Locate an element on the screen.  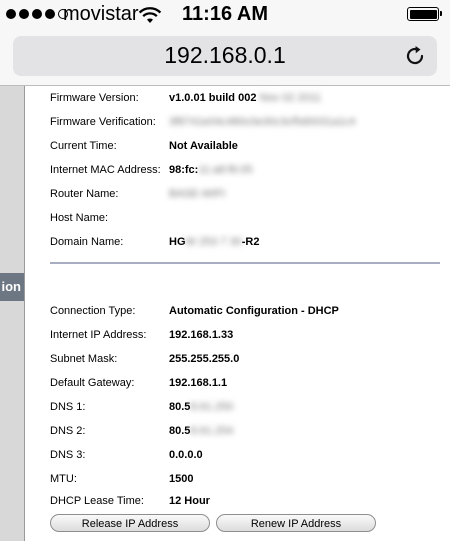
field-label: Internet IP Address: is located at coordinates (98, 335).